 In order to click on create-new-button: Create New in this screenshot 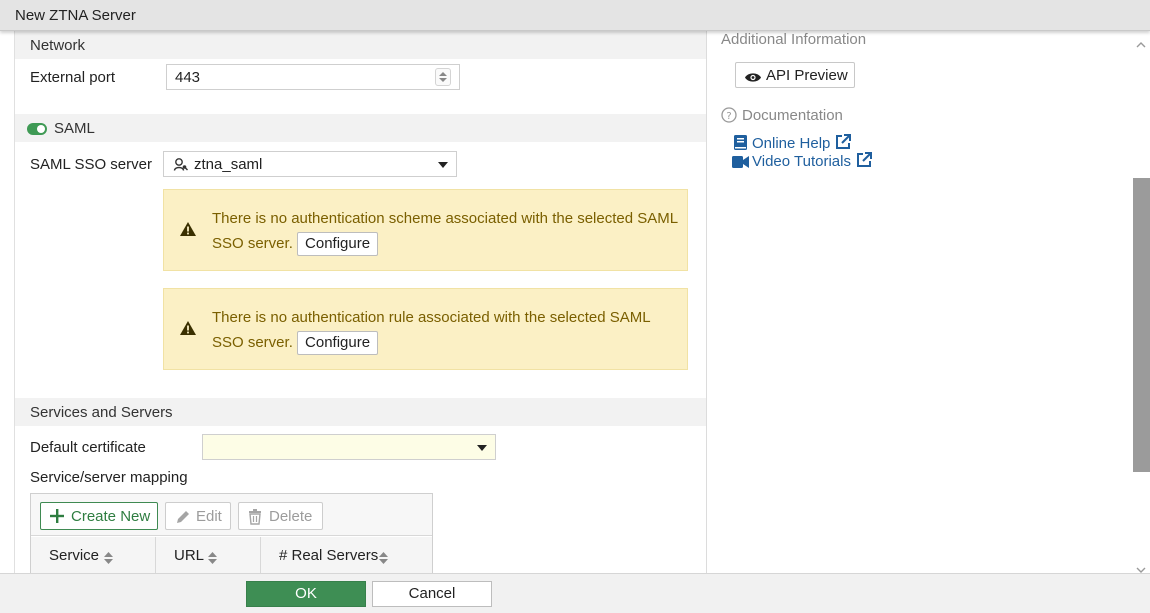, I will do `click(99, 516)`.